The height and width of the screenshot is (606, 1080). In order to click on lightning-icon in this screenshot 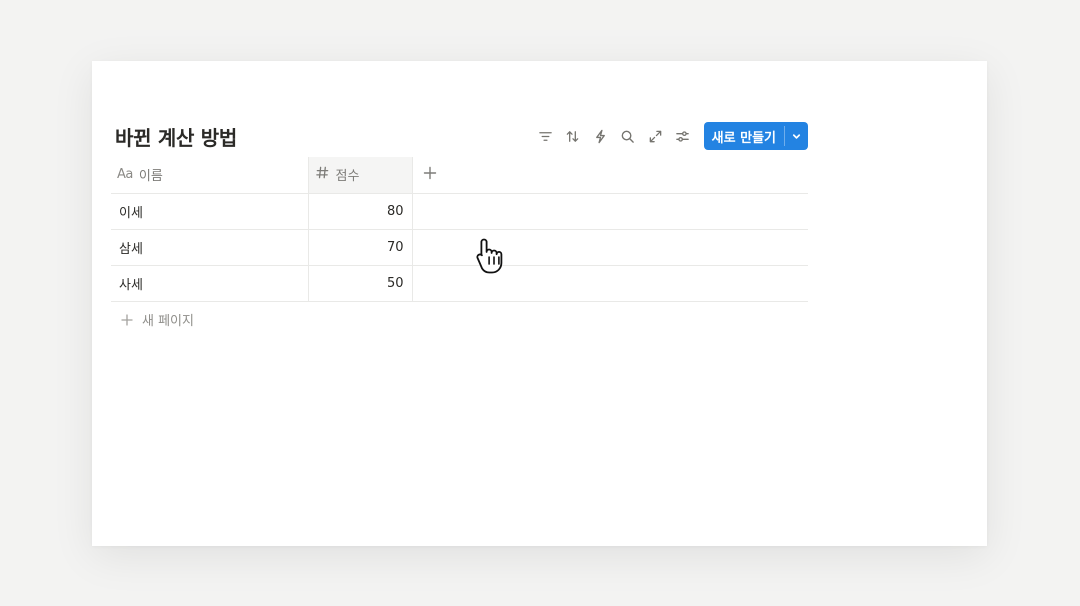, I will do `click(601, 136)`.